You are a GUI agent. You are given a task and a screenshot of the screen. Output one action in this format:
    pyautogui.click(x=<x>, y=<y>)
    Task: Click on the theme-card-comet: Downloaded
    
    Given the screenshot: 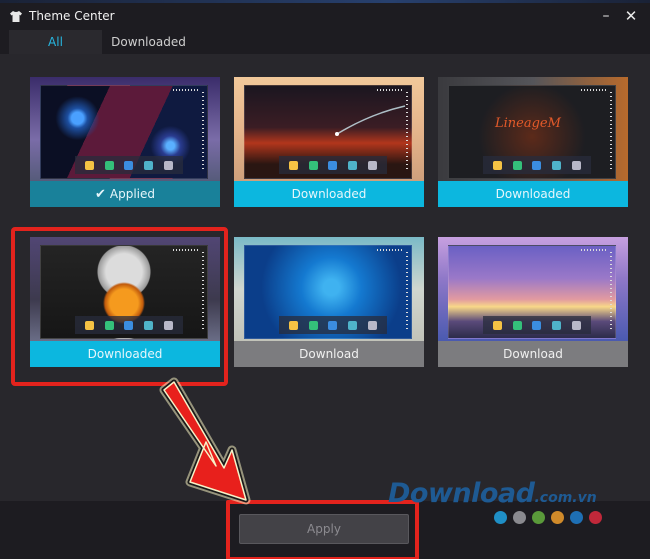 What is the action you would take?
    pyautogui.click(x=329, y=144)
    